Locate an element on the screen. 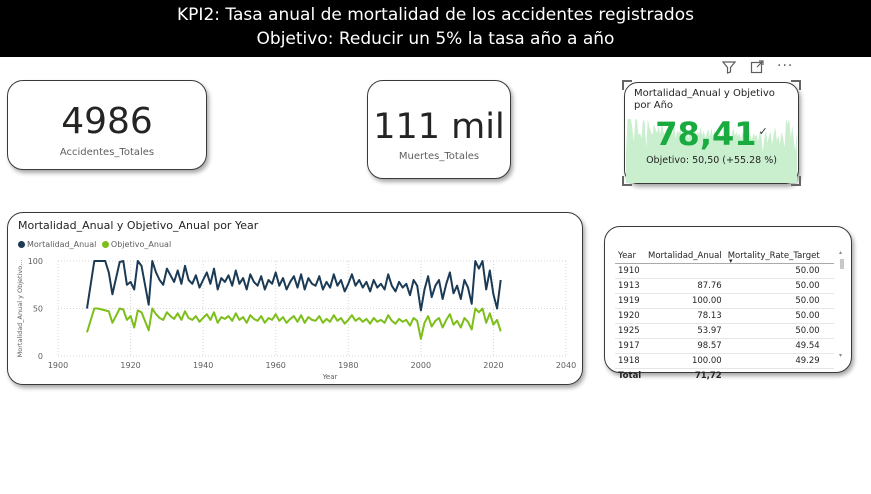 This screenshot has height=494, width=871. total-target is located at coordinates (779, 375).